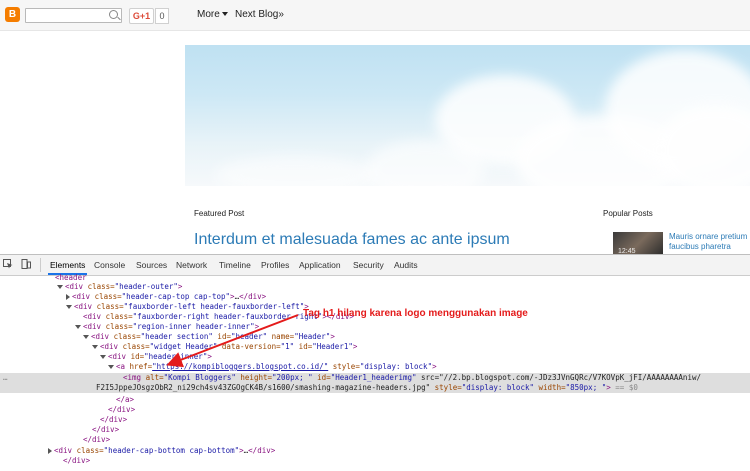  I want to click on blogger-navbar: B G+1 0 More Next Blog», so click(375, 15).